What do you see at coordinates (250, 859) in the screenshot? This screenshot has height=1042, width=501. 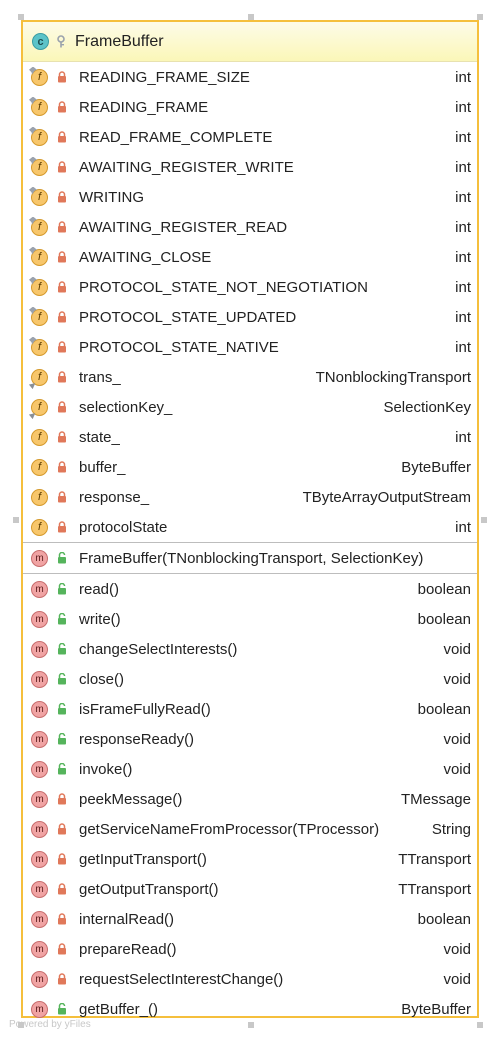 I see `method-row: m getInputTransport() TTransport` at bounding box center [250, 859].